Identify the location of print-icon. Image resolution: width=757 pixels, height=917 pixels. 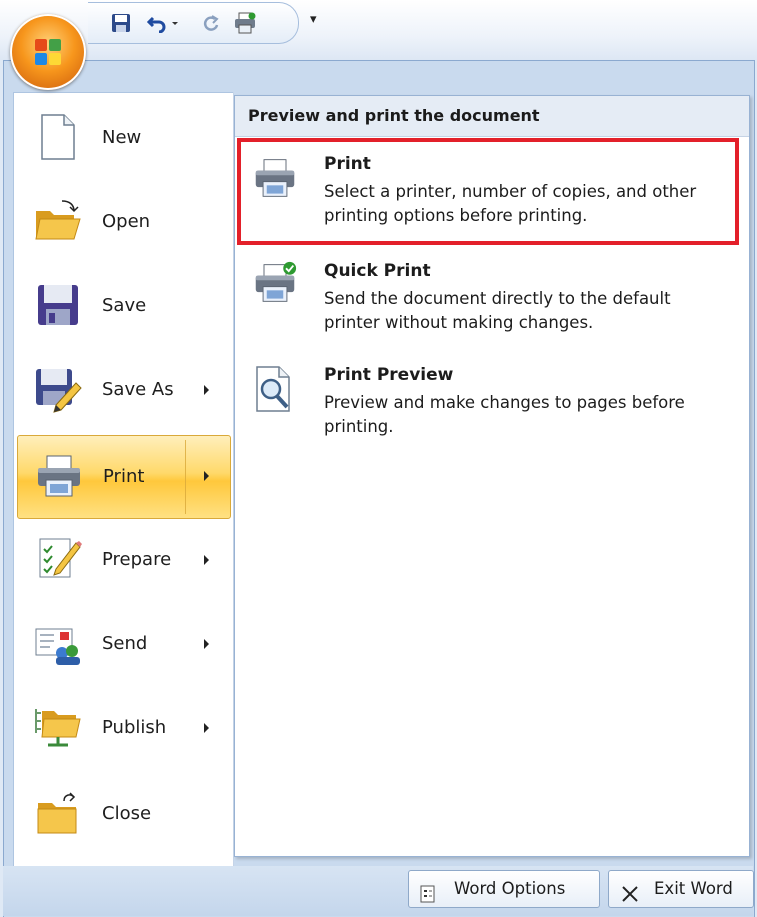
(59, 476).